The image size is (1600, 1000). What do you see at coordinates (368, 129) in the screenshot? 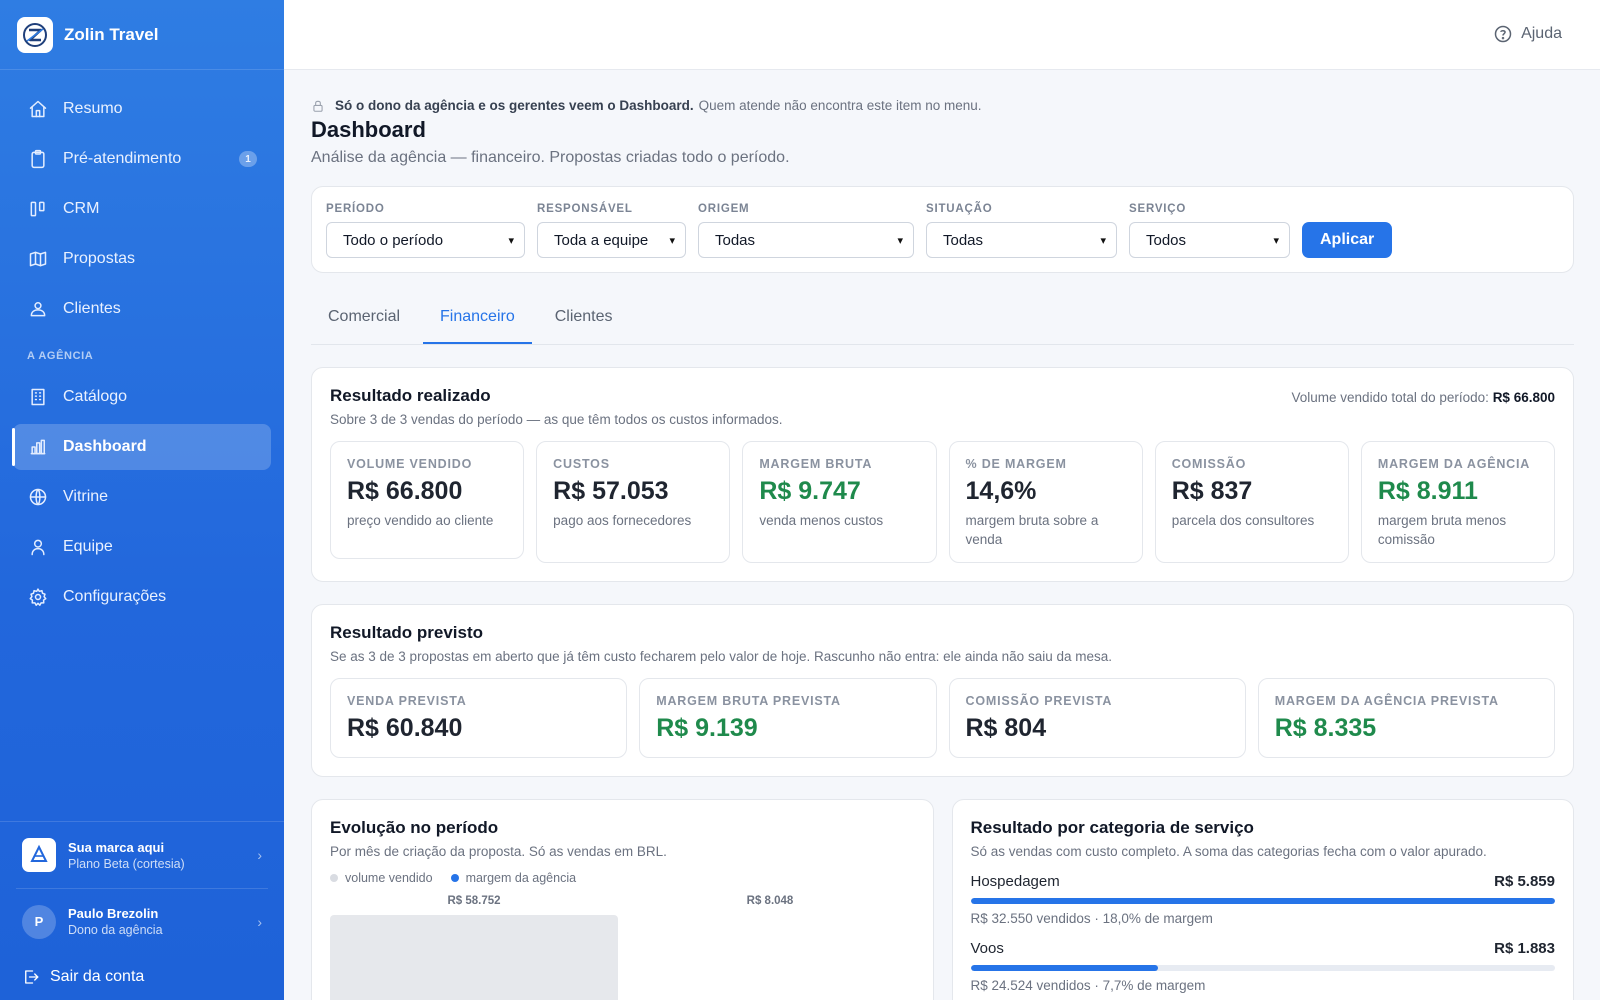
I see `page-title: Dashboard` at bounding box center [368, 129].